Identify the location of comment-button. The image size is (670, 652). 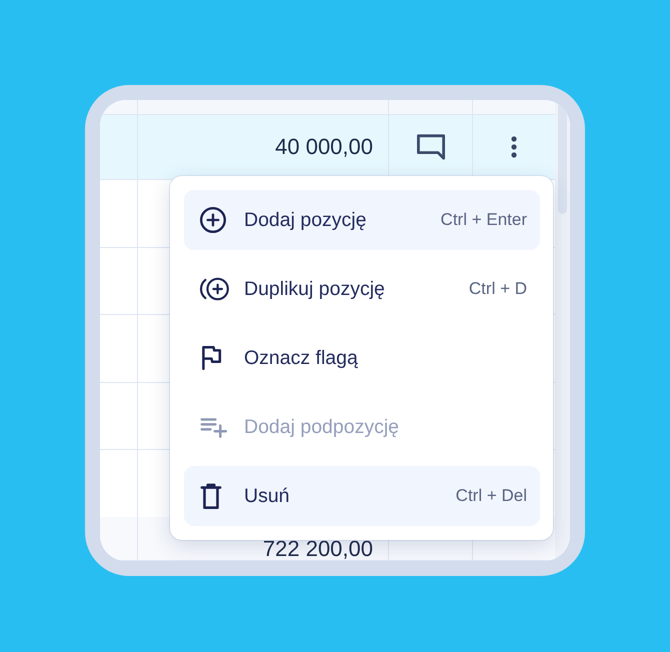
(431, 147).